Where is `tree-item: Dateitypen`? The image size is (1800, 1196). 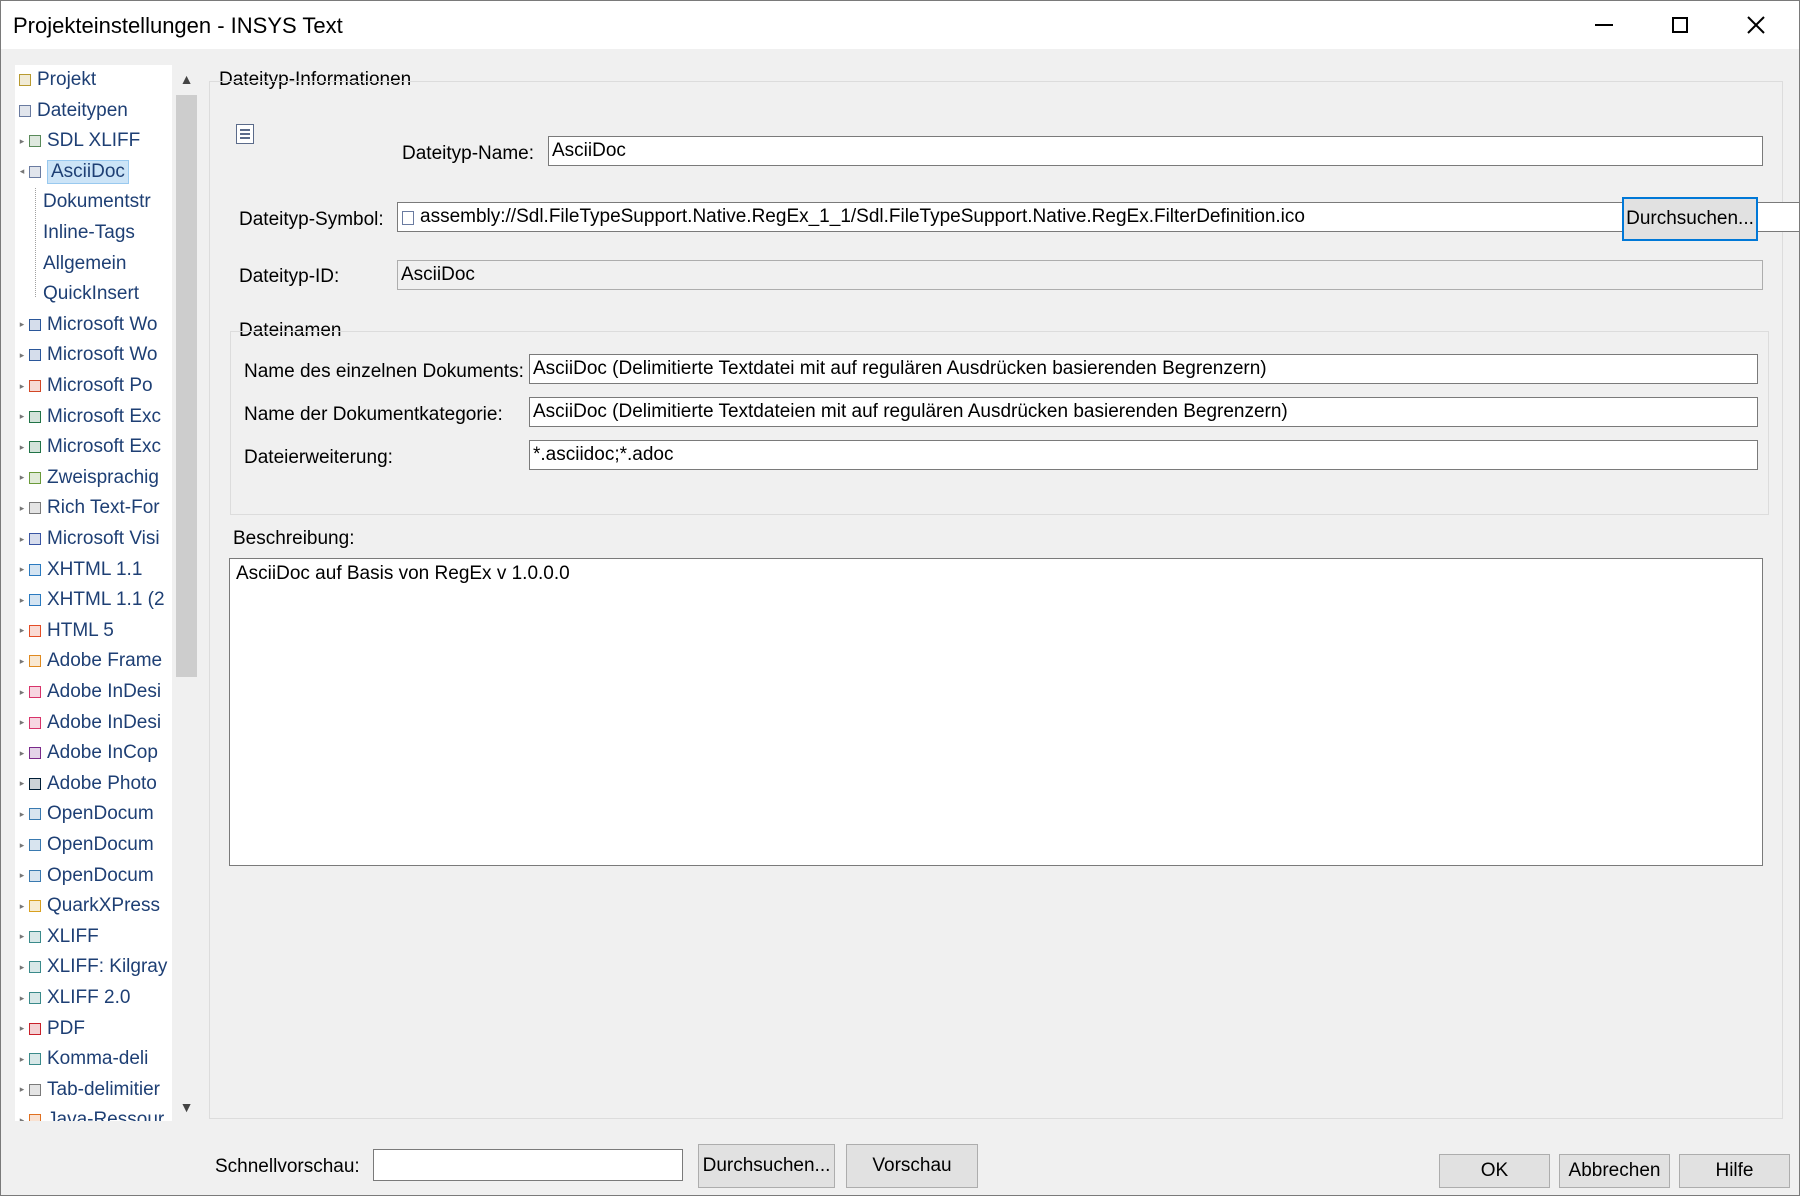 tree-item: Dateitypen is located at coordinates (72, 111).